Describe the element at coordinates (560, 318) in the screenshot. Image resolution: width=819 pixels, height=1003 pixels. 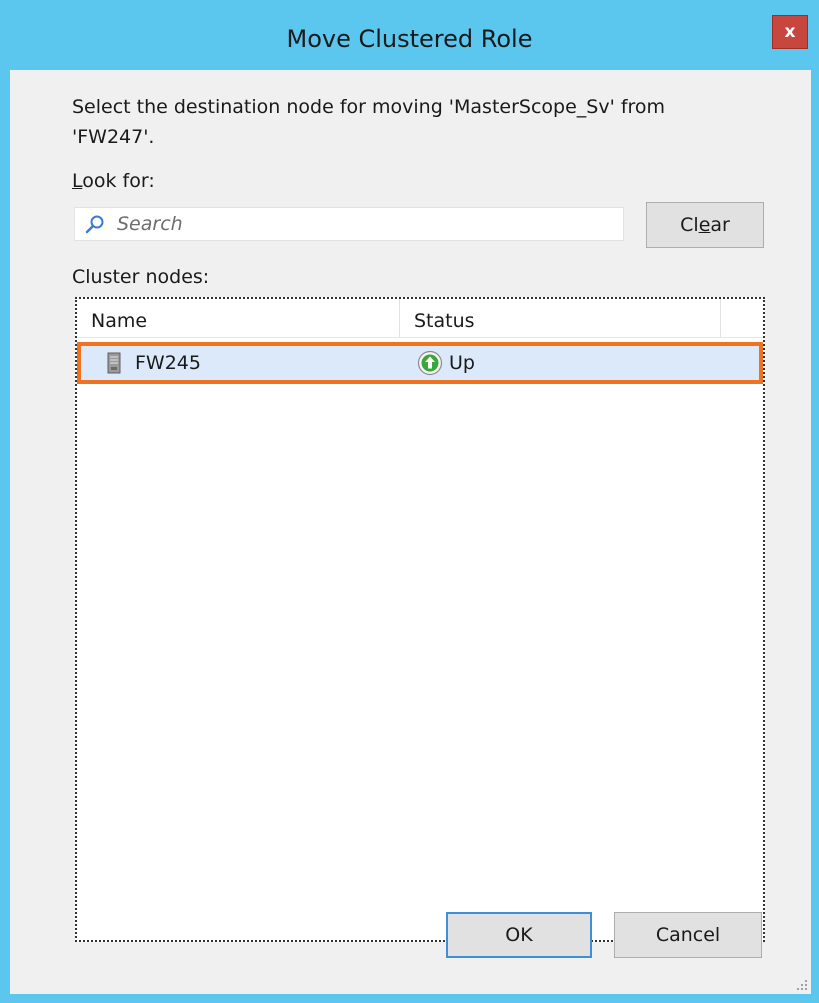
I see `column-header-status: Status` at that location.